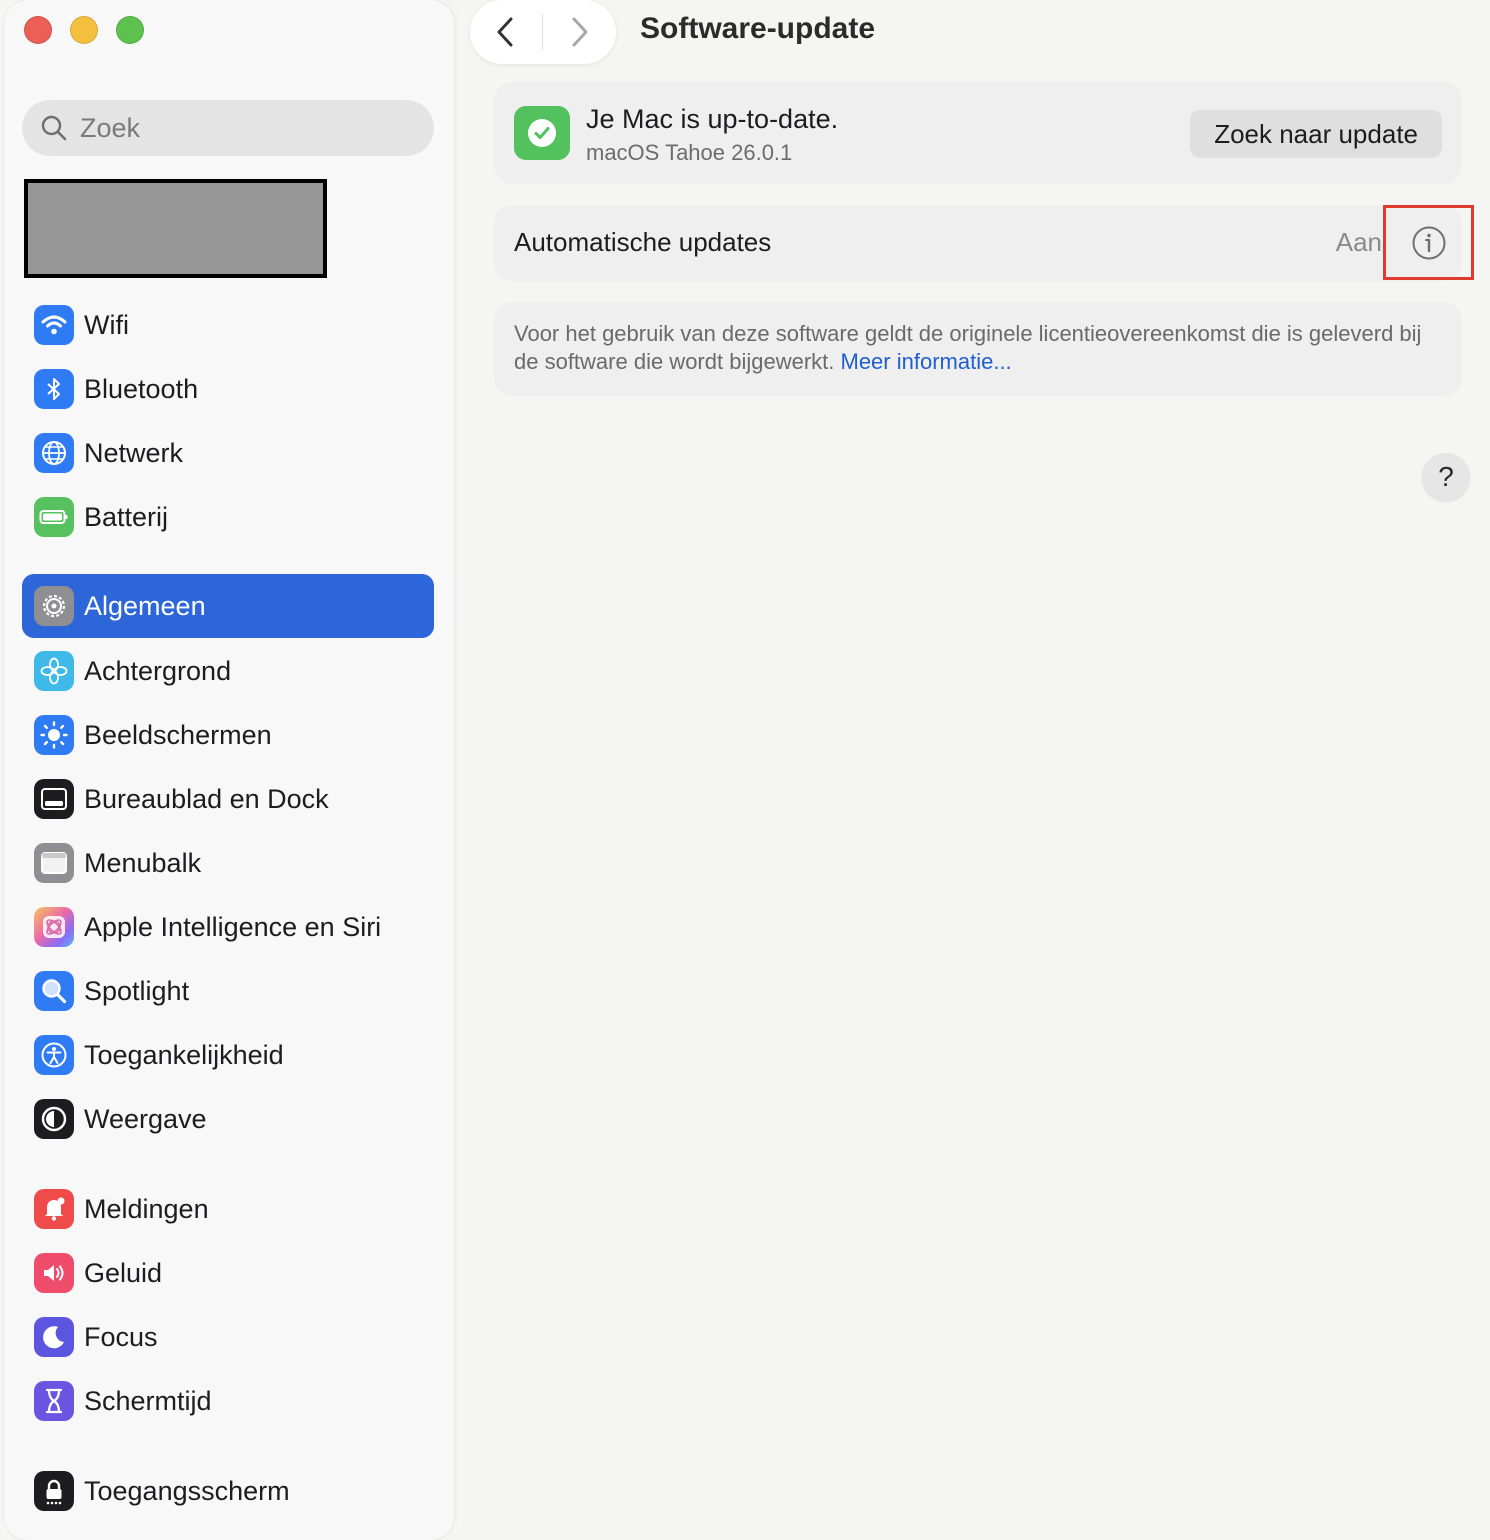 The image size is (1490, 1540). Describe the element at coordinates (232, 927) in the screenshot. I see `sidebar-item-label: Apple Intelligence en Siri` at that location.